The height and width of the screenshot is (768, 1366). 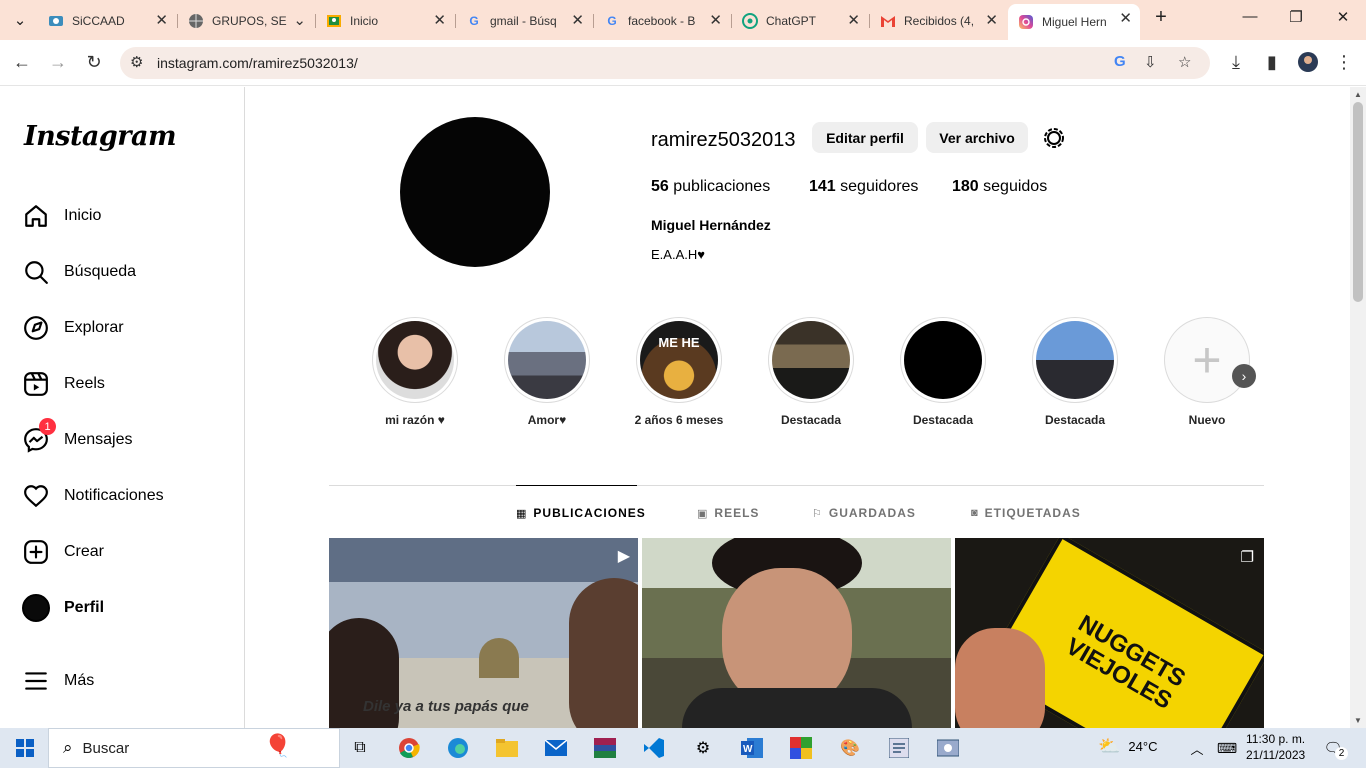 I want to click on snipping-tool-icon, so click(x=948, y=748).